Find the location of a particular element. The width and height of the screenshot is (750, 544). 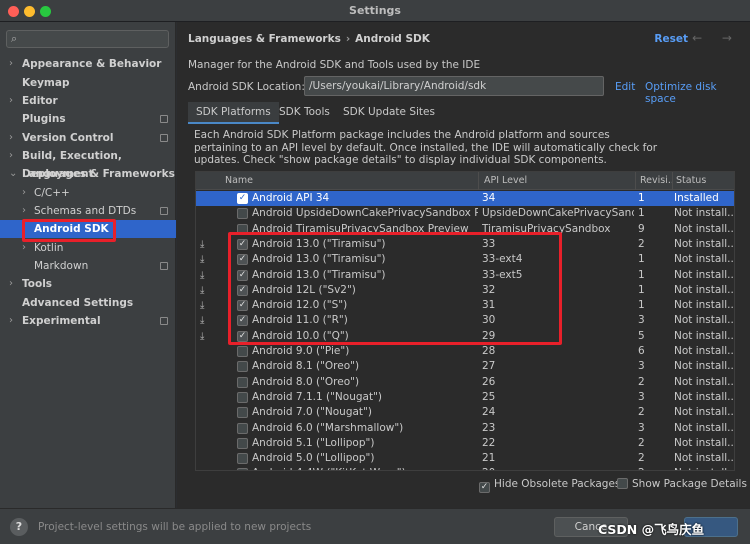

sidebar-item-kotlin: › Kotlin is located at coordinates (88, 248).